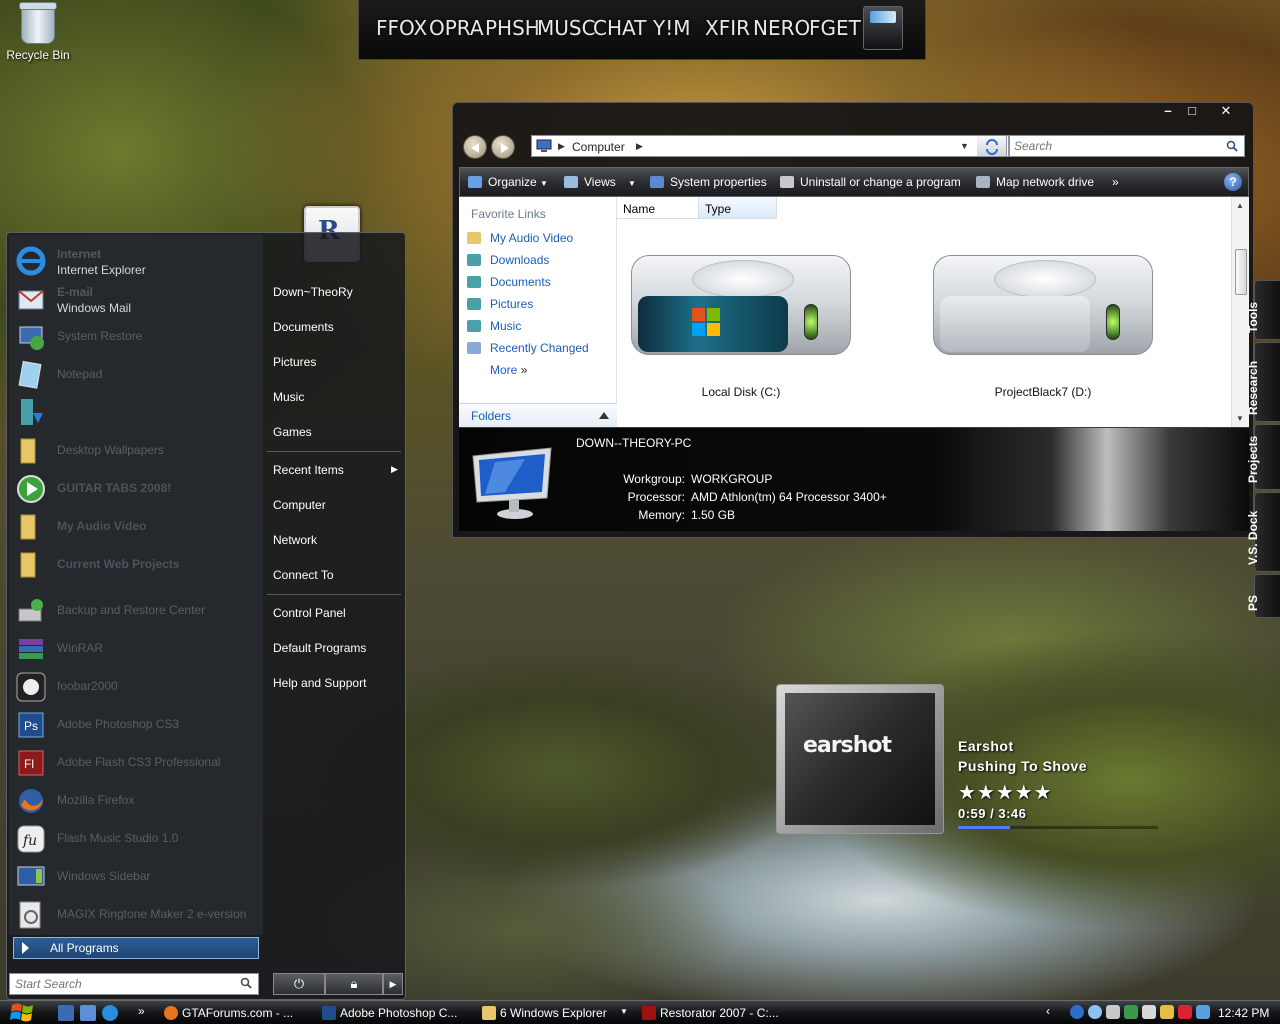 Image resolution: width=1280 pixels, height=1024 pixels. What do you see at coordinates (1263, 457) in the screenshot?
I see `tab-projects: Projects` at bounding box center [1263, 457].